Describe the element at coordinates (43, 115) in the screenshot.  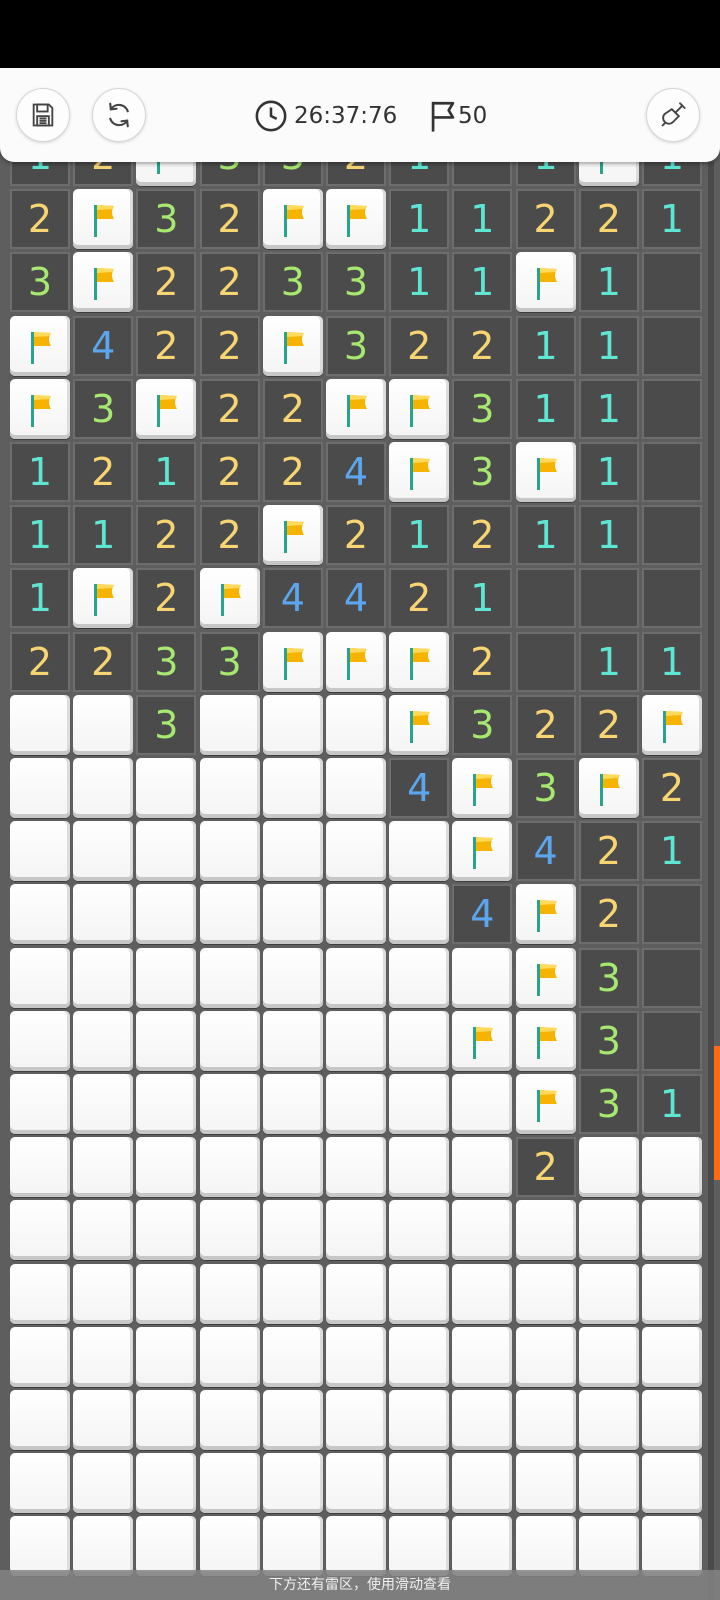
I see `save-button` at that location.